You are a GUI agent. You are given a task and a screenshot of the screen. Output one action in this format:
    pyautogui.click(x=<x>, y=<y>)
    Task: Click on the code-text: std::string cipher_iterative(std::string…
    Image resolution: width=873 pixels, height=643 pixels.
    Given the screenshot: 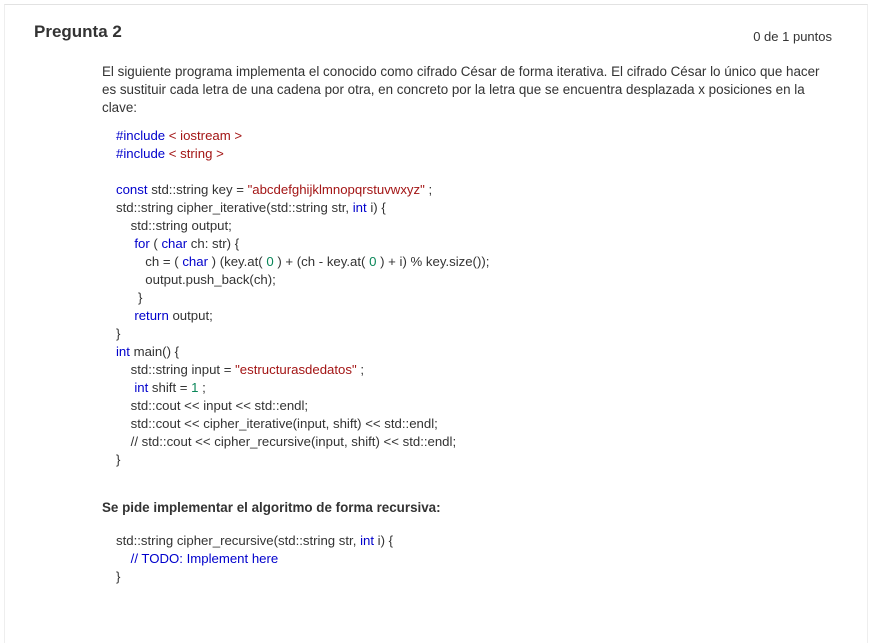 What is the action you would take?
    pyautogui.click(x=234, y=207)
    